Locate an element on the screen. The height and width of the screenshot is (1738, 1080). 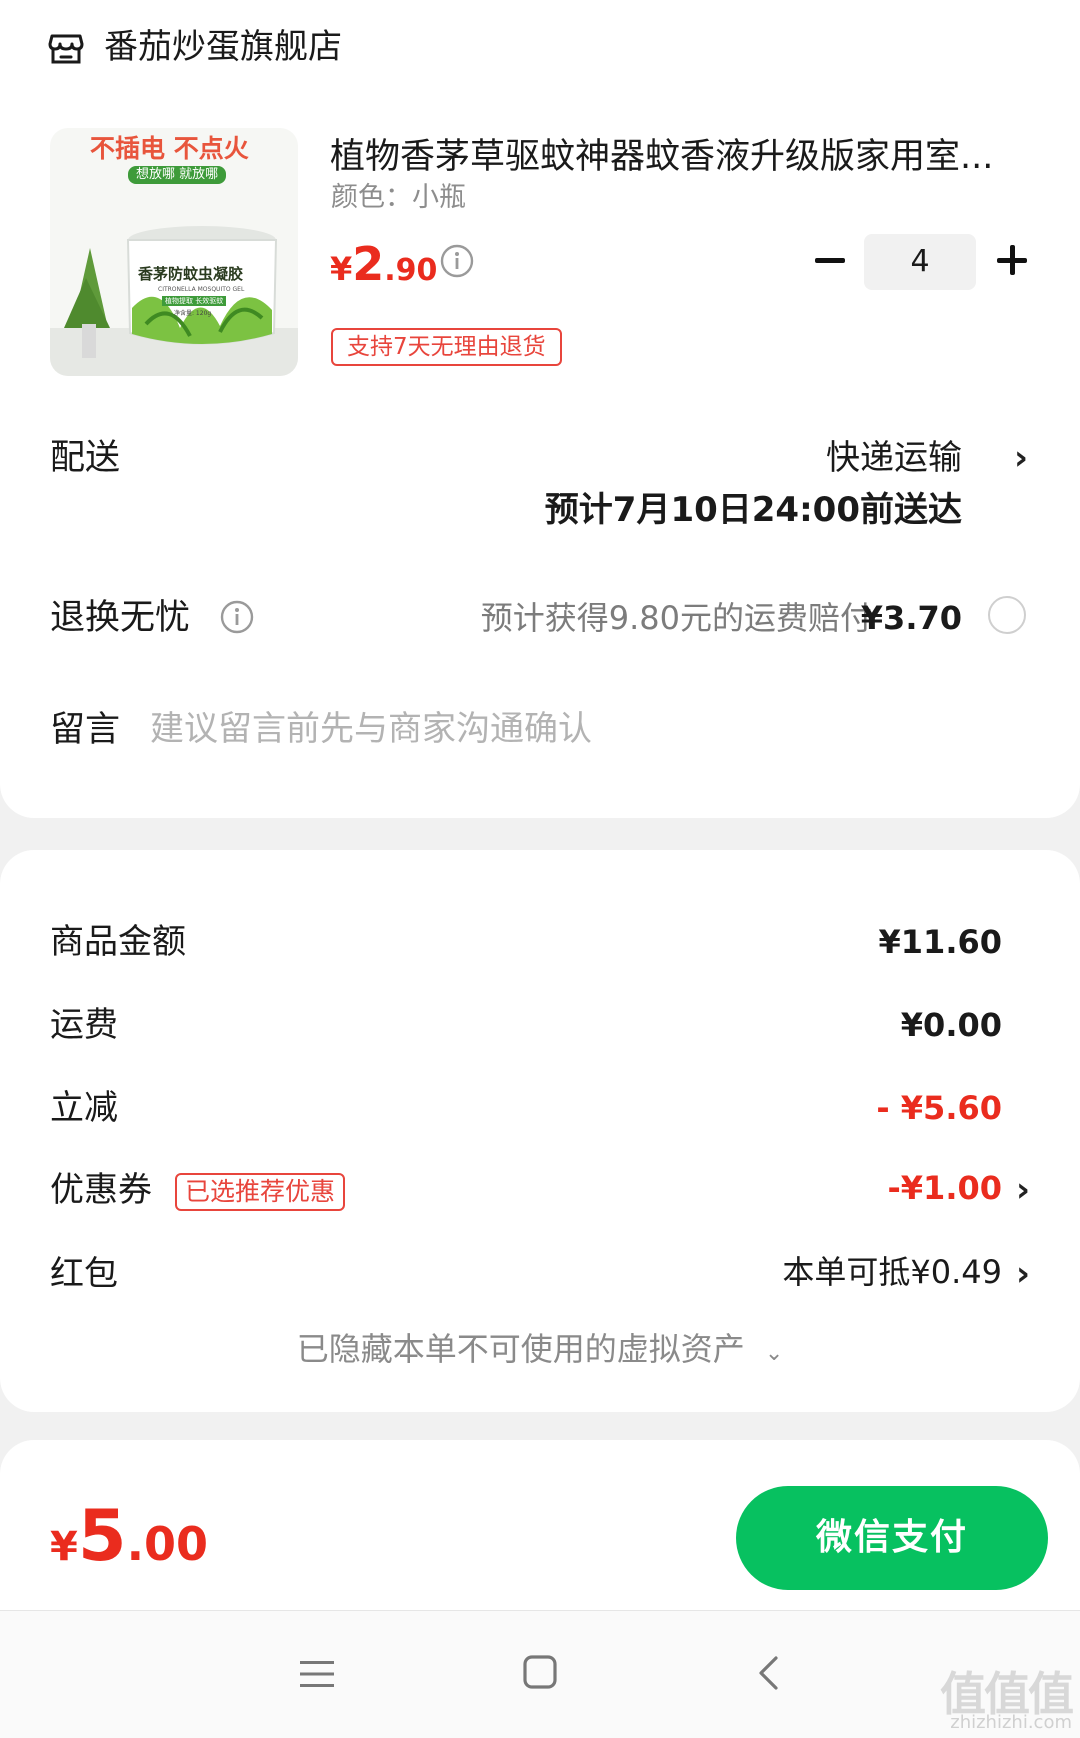
wechat-pay-button: 微信支付 is located at coordinates (892, 1538).